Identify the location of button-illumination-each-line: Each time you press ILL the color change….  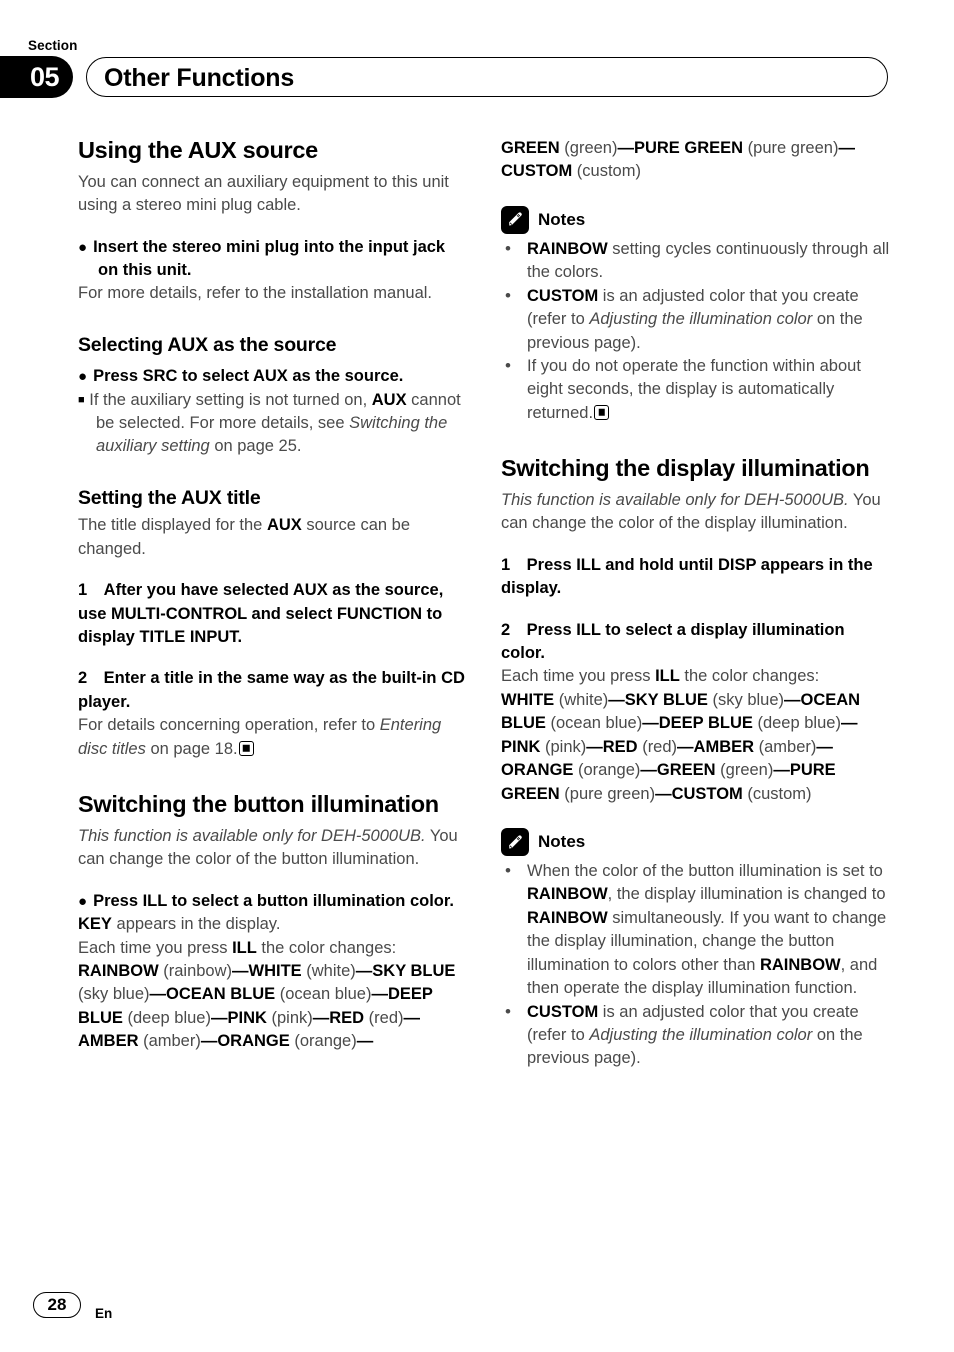
(237, 947).